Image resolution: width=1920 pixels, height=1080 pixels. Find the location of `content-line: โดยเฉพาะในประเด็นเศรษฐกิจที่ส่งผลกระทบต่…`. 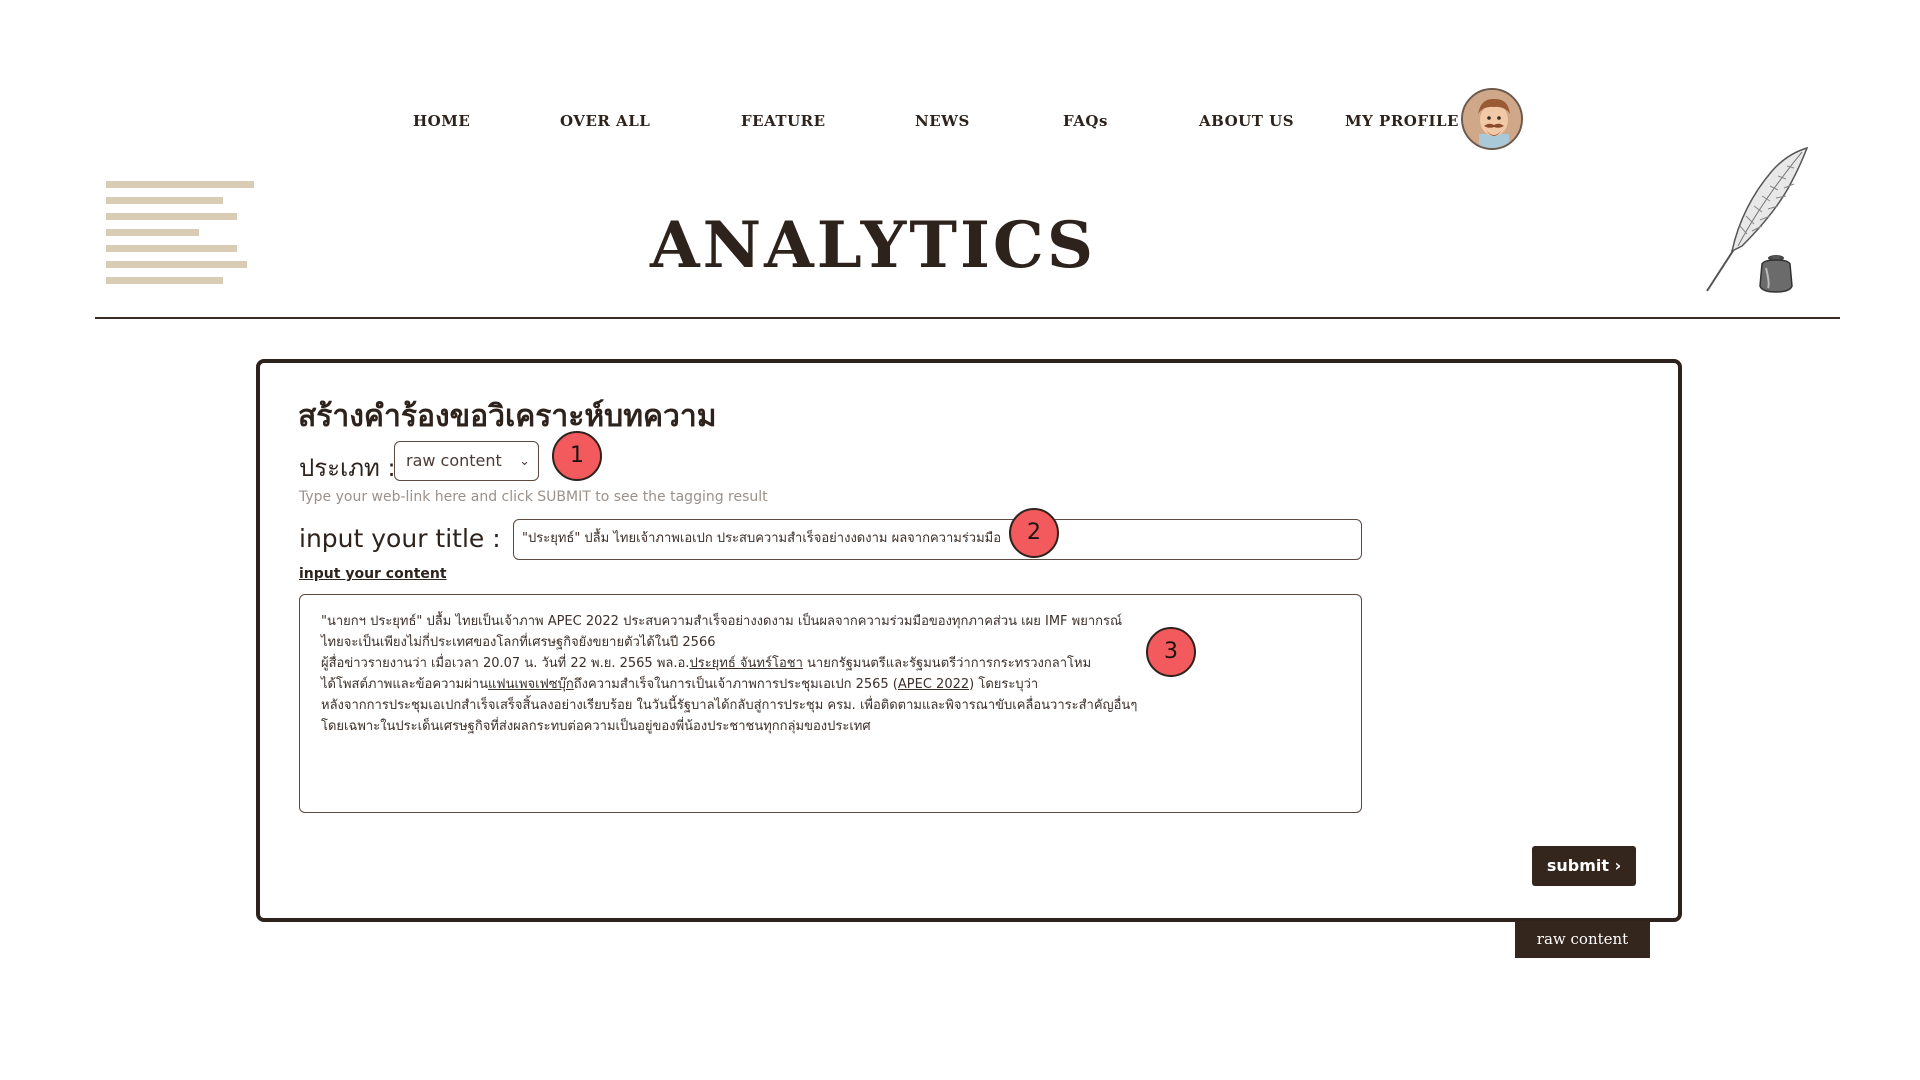

content-line: โดยเฉพาะในประเด็นเศรษฐกิจที่ส่งผลกระทบต่… is located at coordinates (596, 726).